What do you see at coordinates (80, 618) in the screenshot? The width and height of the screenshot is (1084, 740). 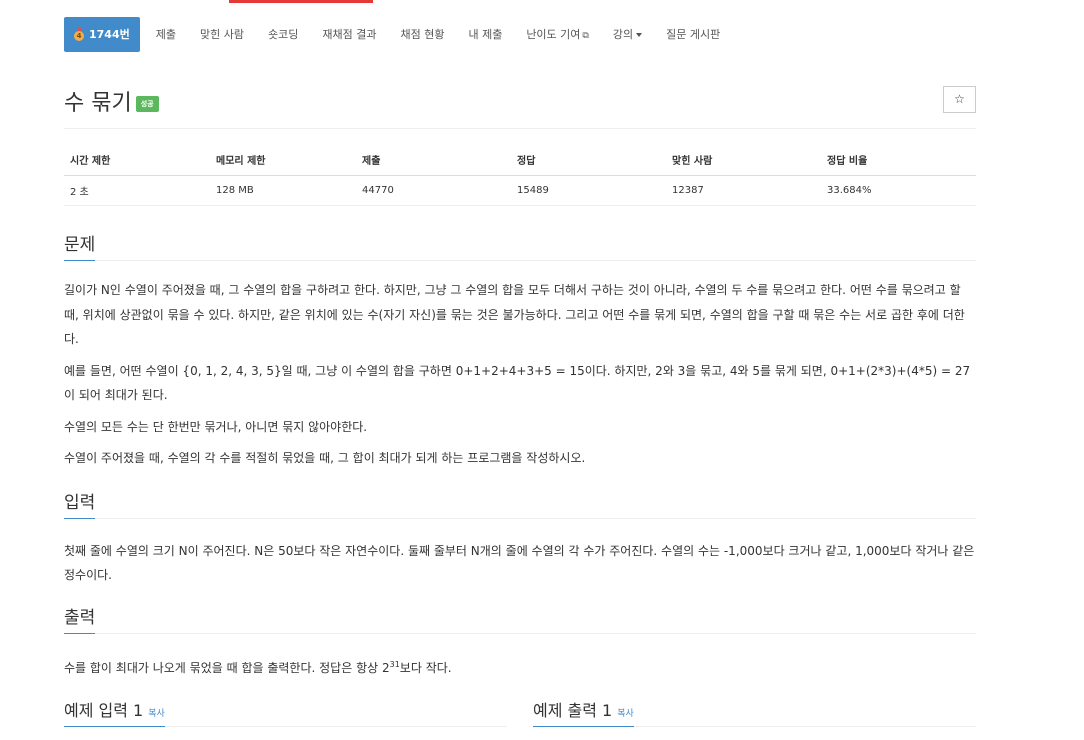 I see `output-heading: 출력` at bounding box center [80, 618].